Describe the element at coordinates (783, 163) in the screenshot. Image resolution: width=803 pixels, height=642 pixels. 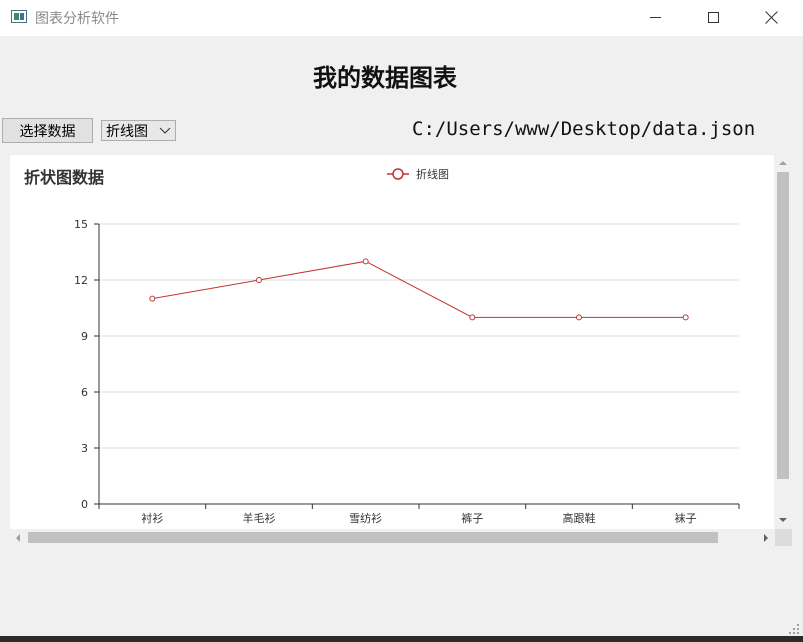
I see `scroll-up-arrow-icon` at that location.